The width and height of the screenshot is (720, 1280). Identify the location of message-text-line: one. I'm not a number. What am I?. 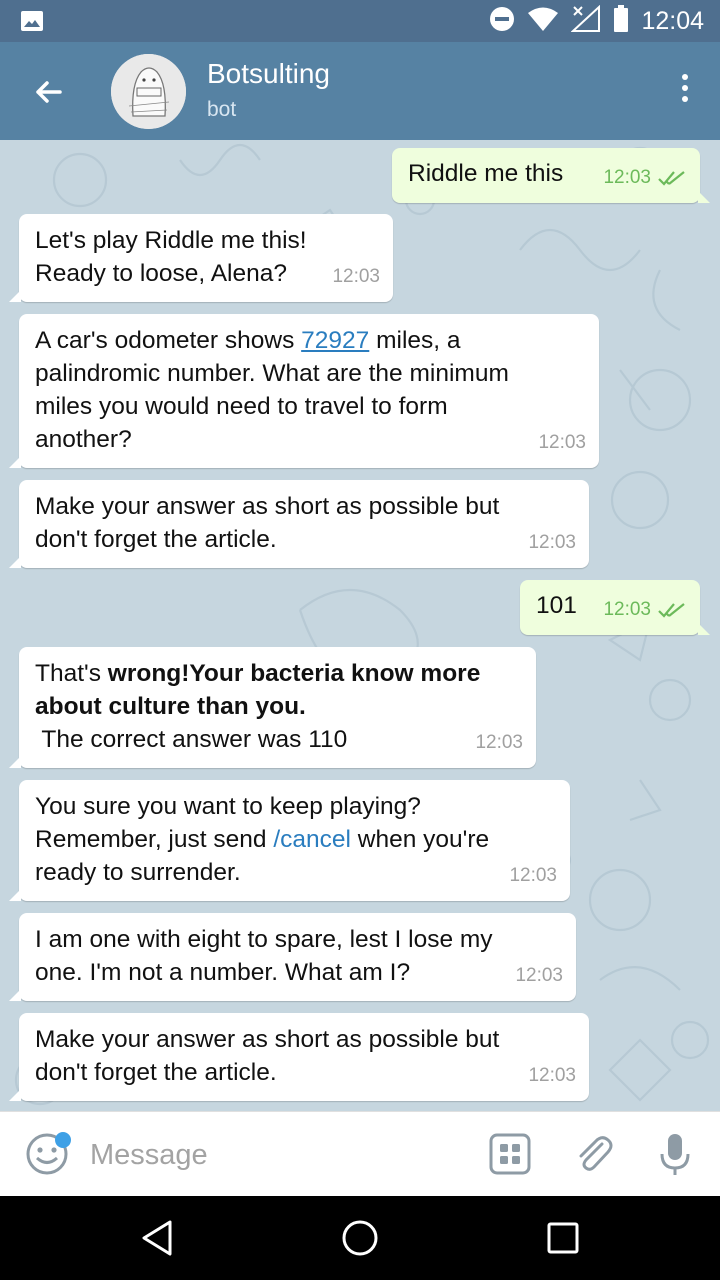
(223, 972).